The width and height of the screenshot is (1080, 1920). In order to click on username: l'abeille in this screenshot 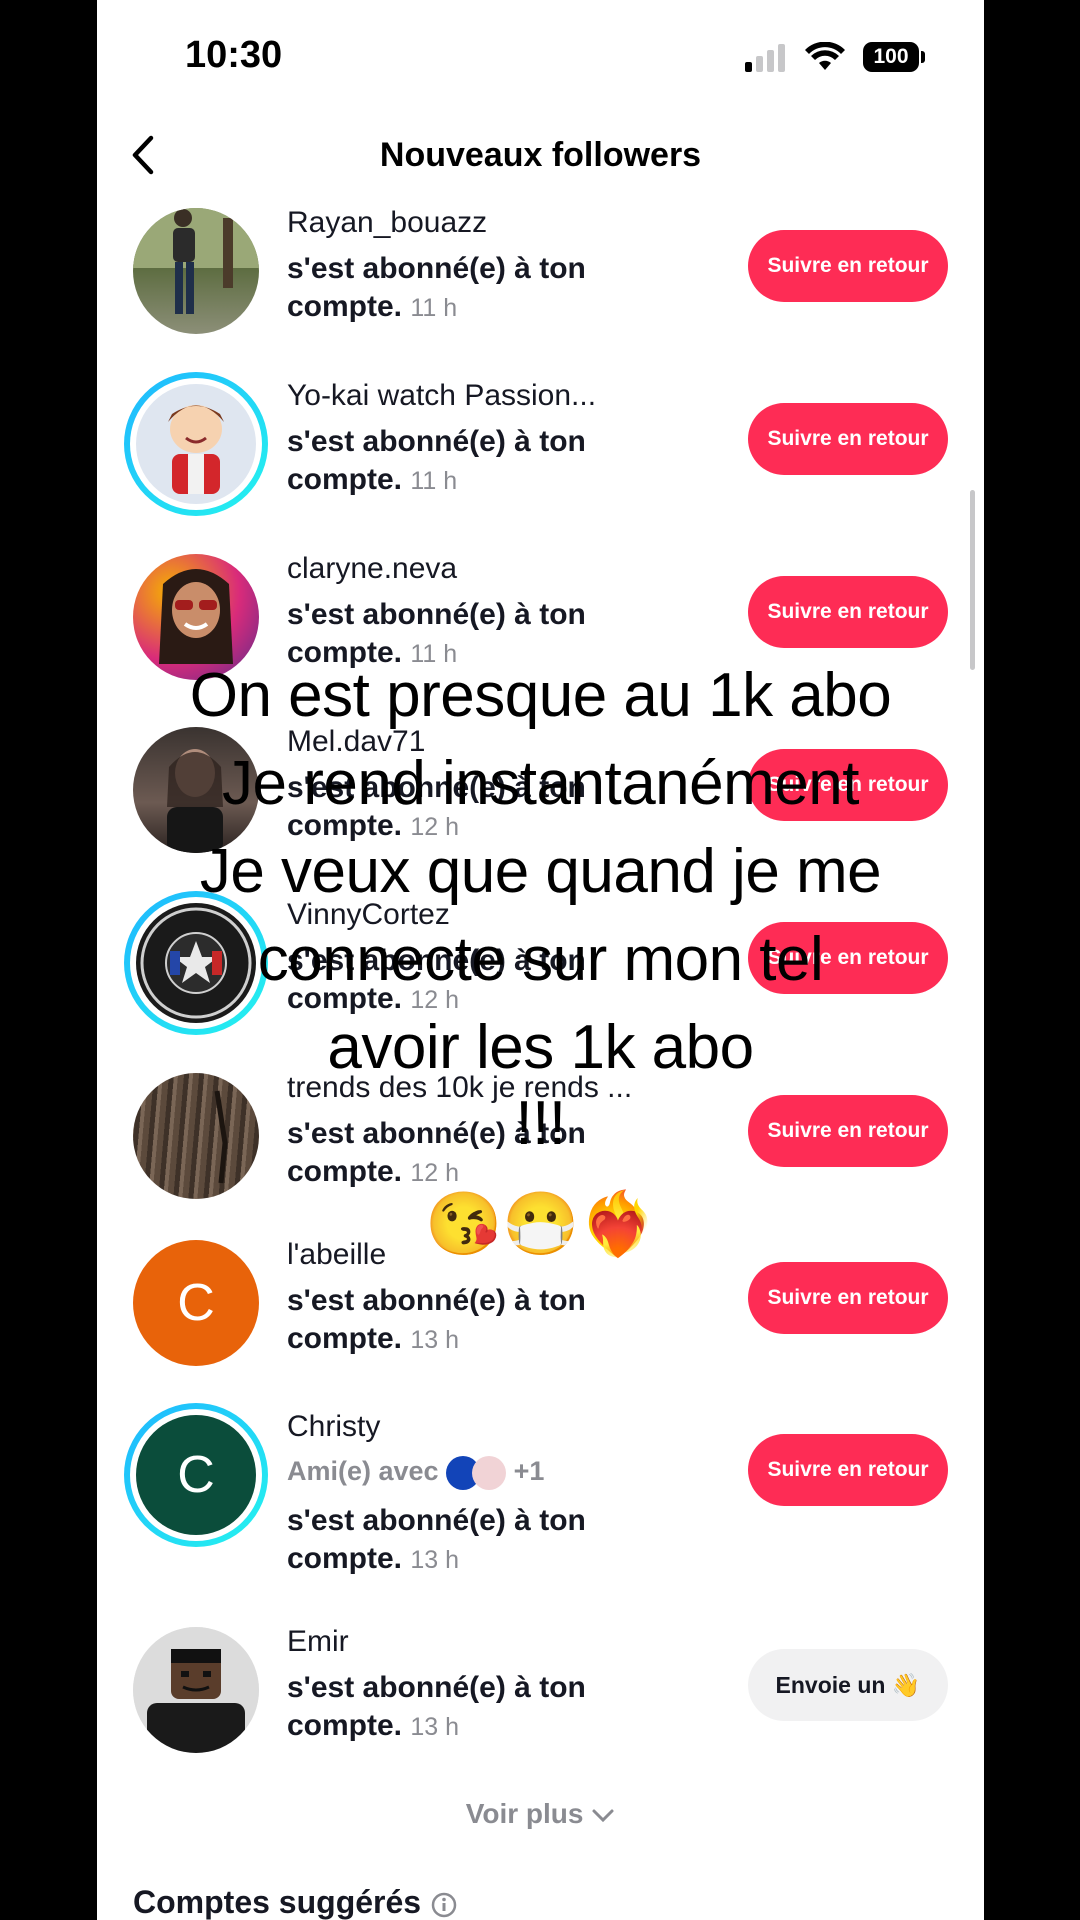, I will do `click(336, 1255)`.